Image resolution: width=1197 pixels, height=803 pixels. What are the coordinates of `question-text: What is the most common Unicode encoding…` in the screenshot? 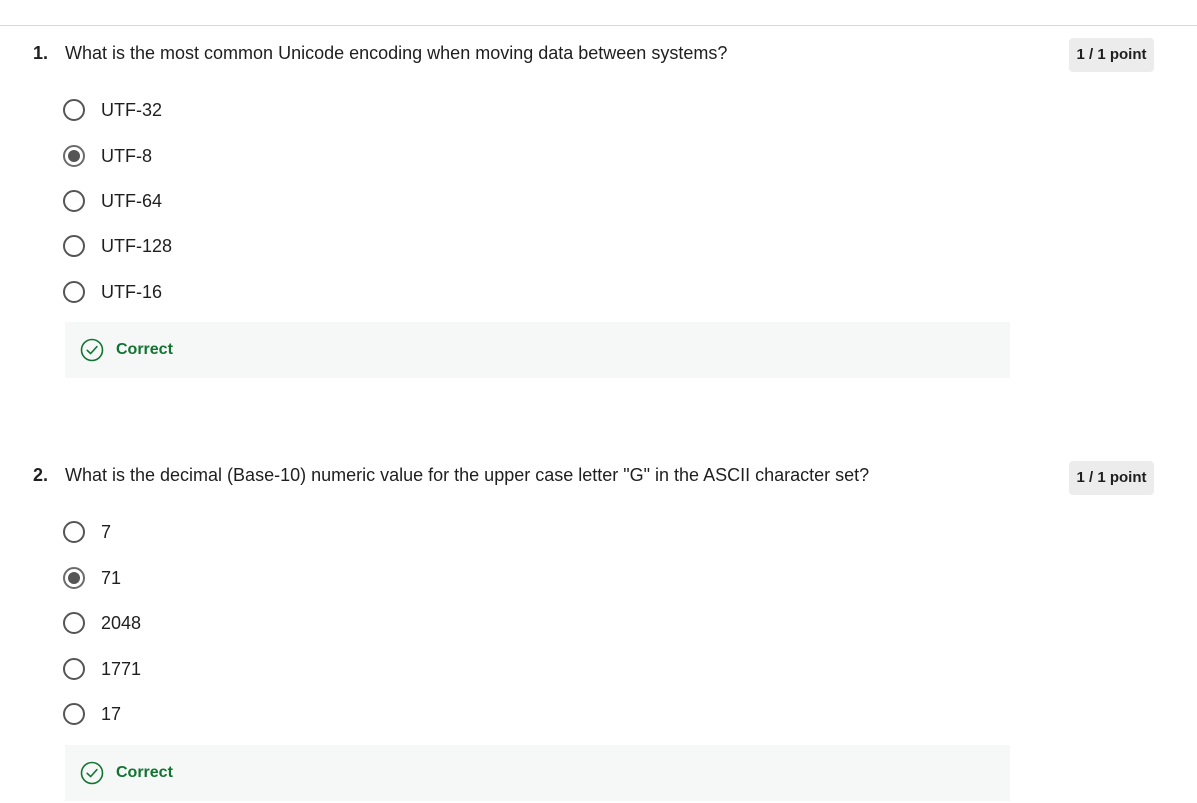 It's located at (396, 53).